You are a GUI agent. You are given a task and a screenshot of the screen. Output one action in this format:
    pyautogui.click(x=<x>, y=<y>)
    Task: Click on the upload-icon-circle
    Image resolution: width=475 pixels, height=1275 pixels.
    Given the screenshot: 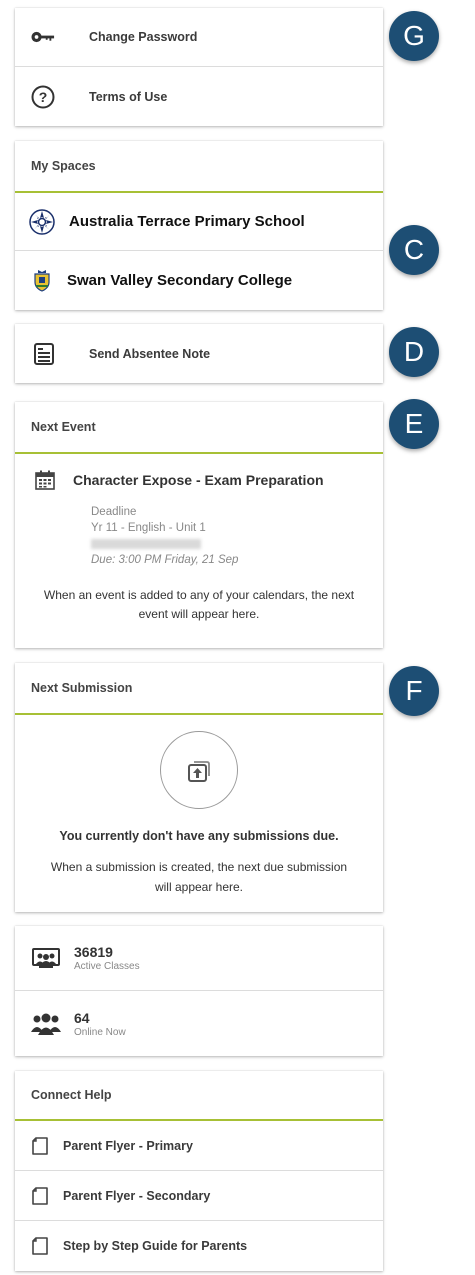 What is the action you would take?
    pyautogui.click(x=199, y=770)
    